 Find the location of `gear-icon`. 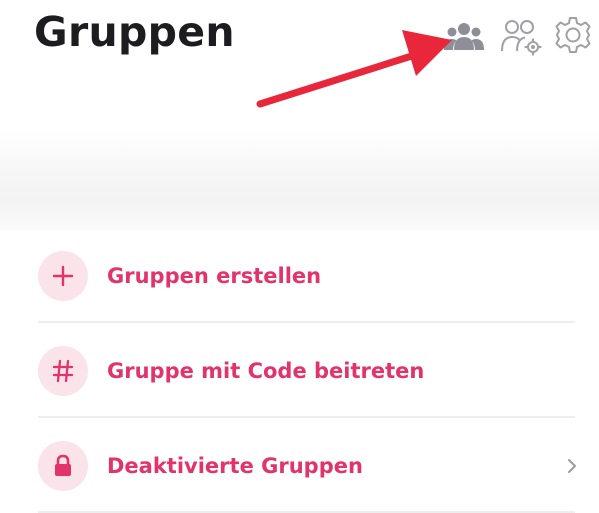

gear-icon is located at coordinates (573, 35).